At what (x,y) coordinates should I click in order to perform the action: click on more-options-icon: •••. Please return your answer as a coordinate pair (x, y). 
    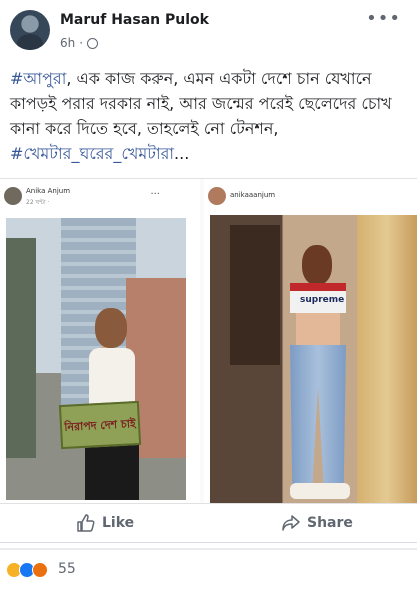
    Looking at the image, I should click on (383, 18).